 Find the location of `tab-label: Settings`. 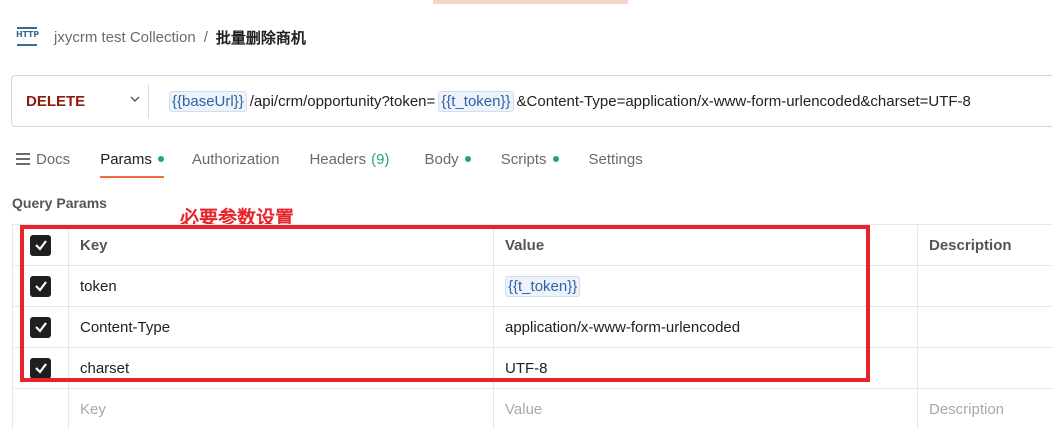

tab-label: Settings is located at coordinates (615, 159).